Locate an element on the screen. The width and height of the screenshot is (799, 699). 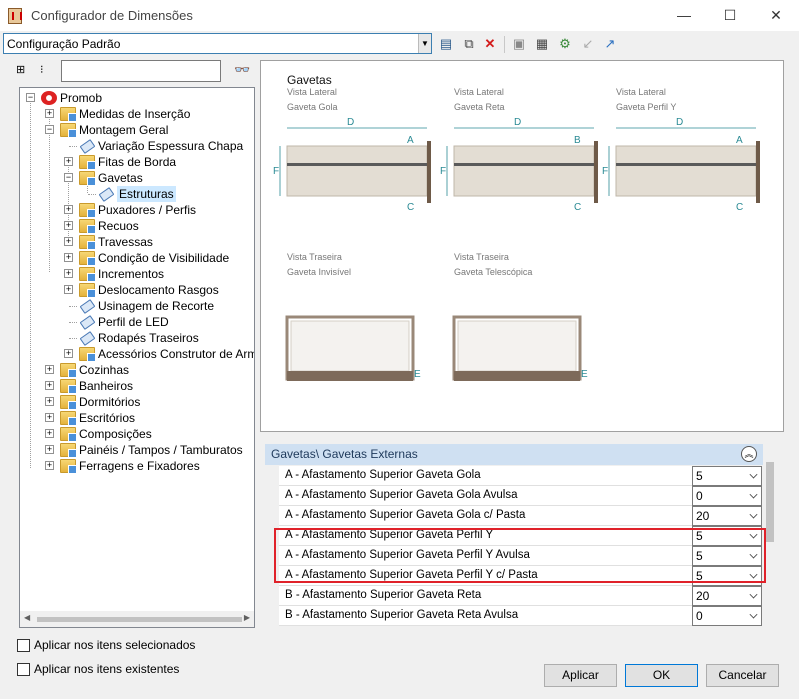
tree-horizontal-scrollbar: ◀ ▶ is located at coordinates (137, 619).